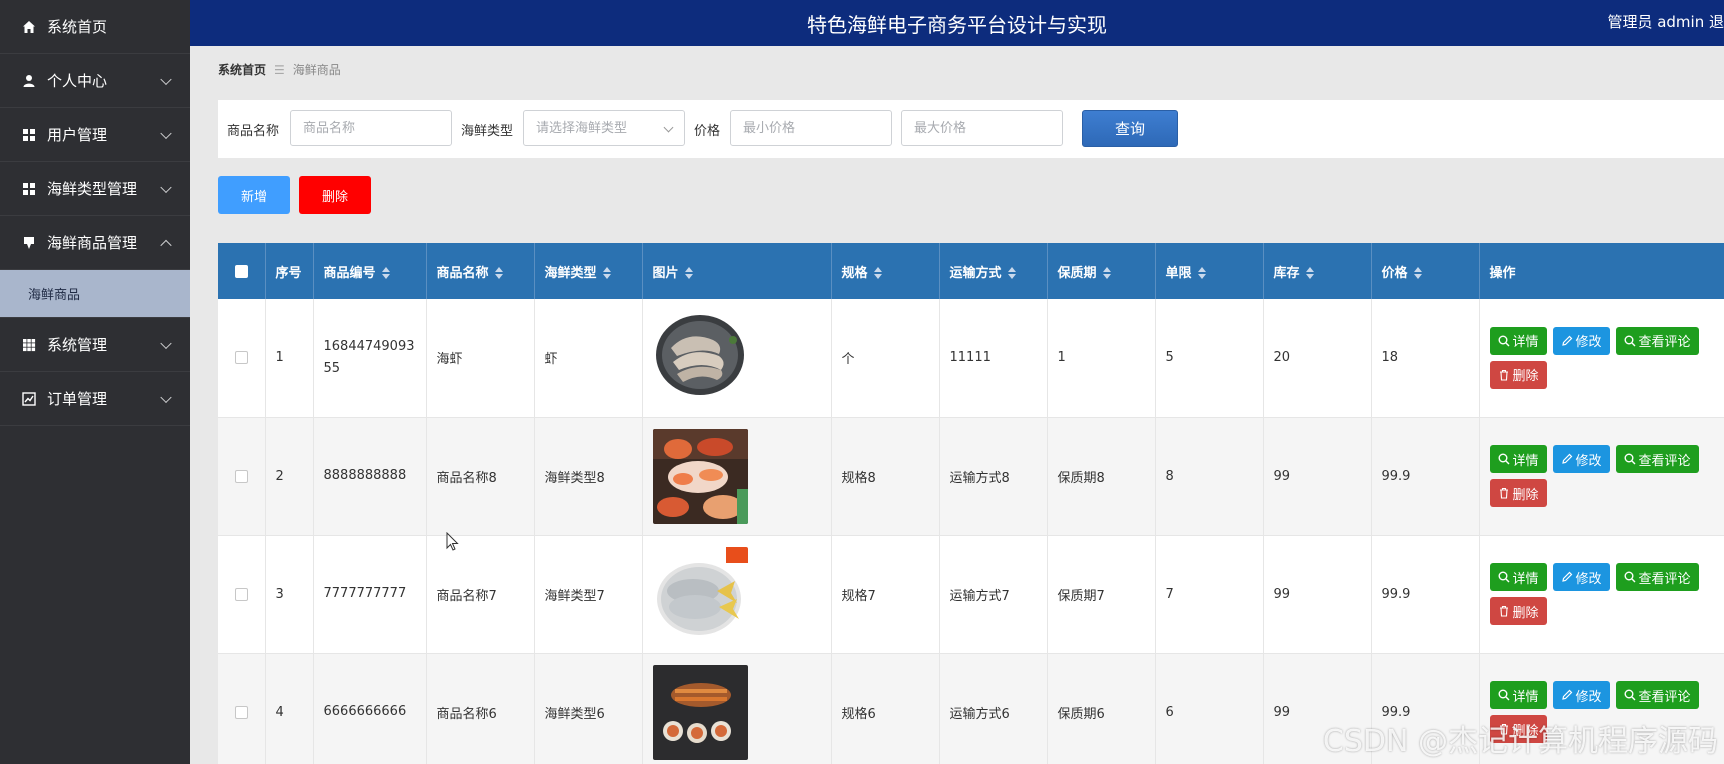 This screenshot has width=1724, height=764. I want to click on cell-limit: 6, so click(1209, 708).